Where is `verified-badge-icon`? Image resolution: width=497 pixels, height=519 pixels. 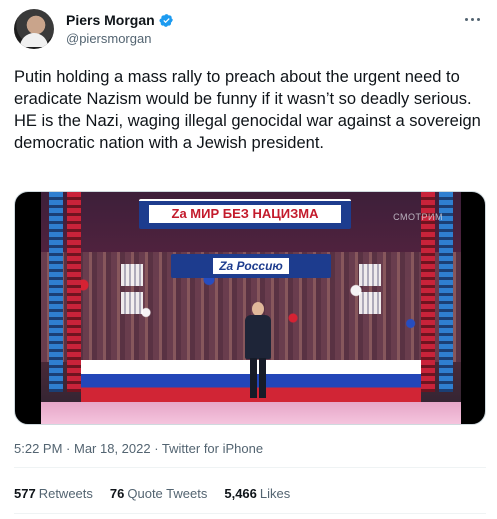
verified-badge-icon is located at coordinates (166, 20).